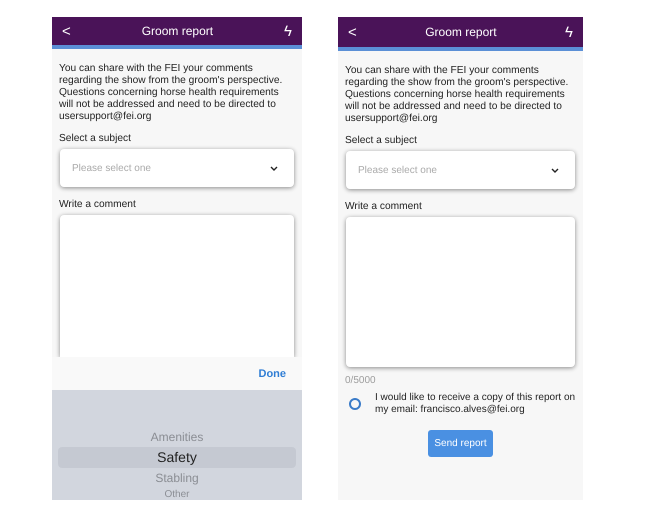 This screenshot has height=514, width=650. I want to click on radio-button, so click(355, 404).